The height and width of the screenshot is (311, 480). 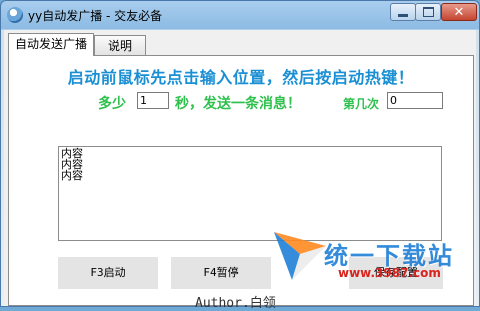 What do you see at coordinates (389, 273) in the screenshot?
I see `watermark-url: www.3987.com` at bounding box center [389, 273].